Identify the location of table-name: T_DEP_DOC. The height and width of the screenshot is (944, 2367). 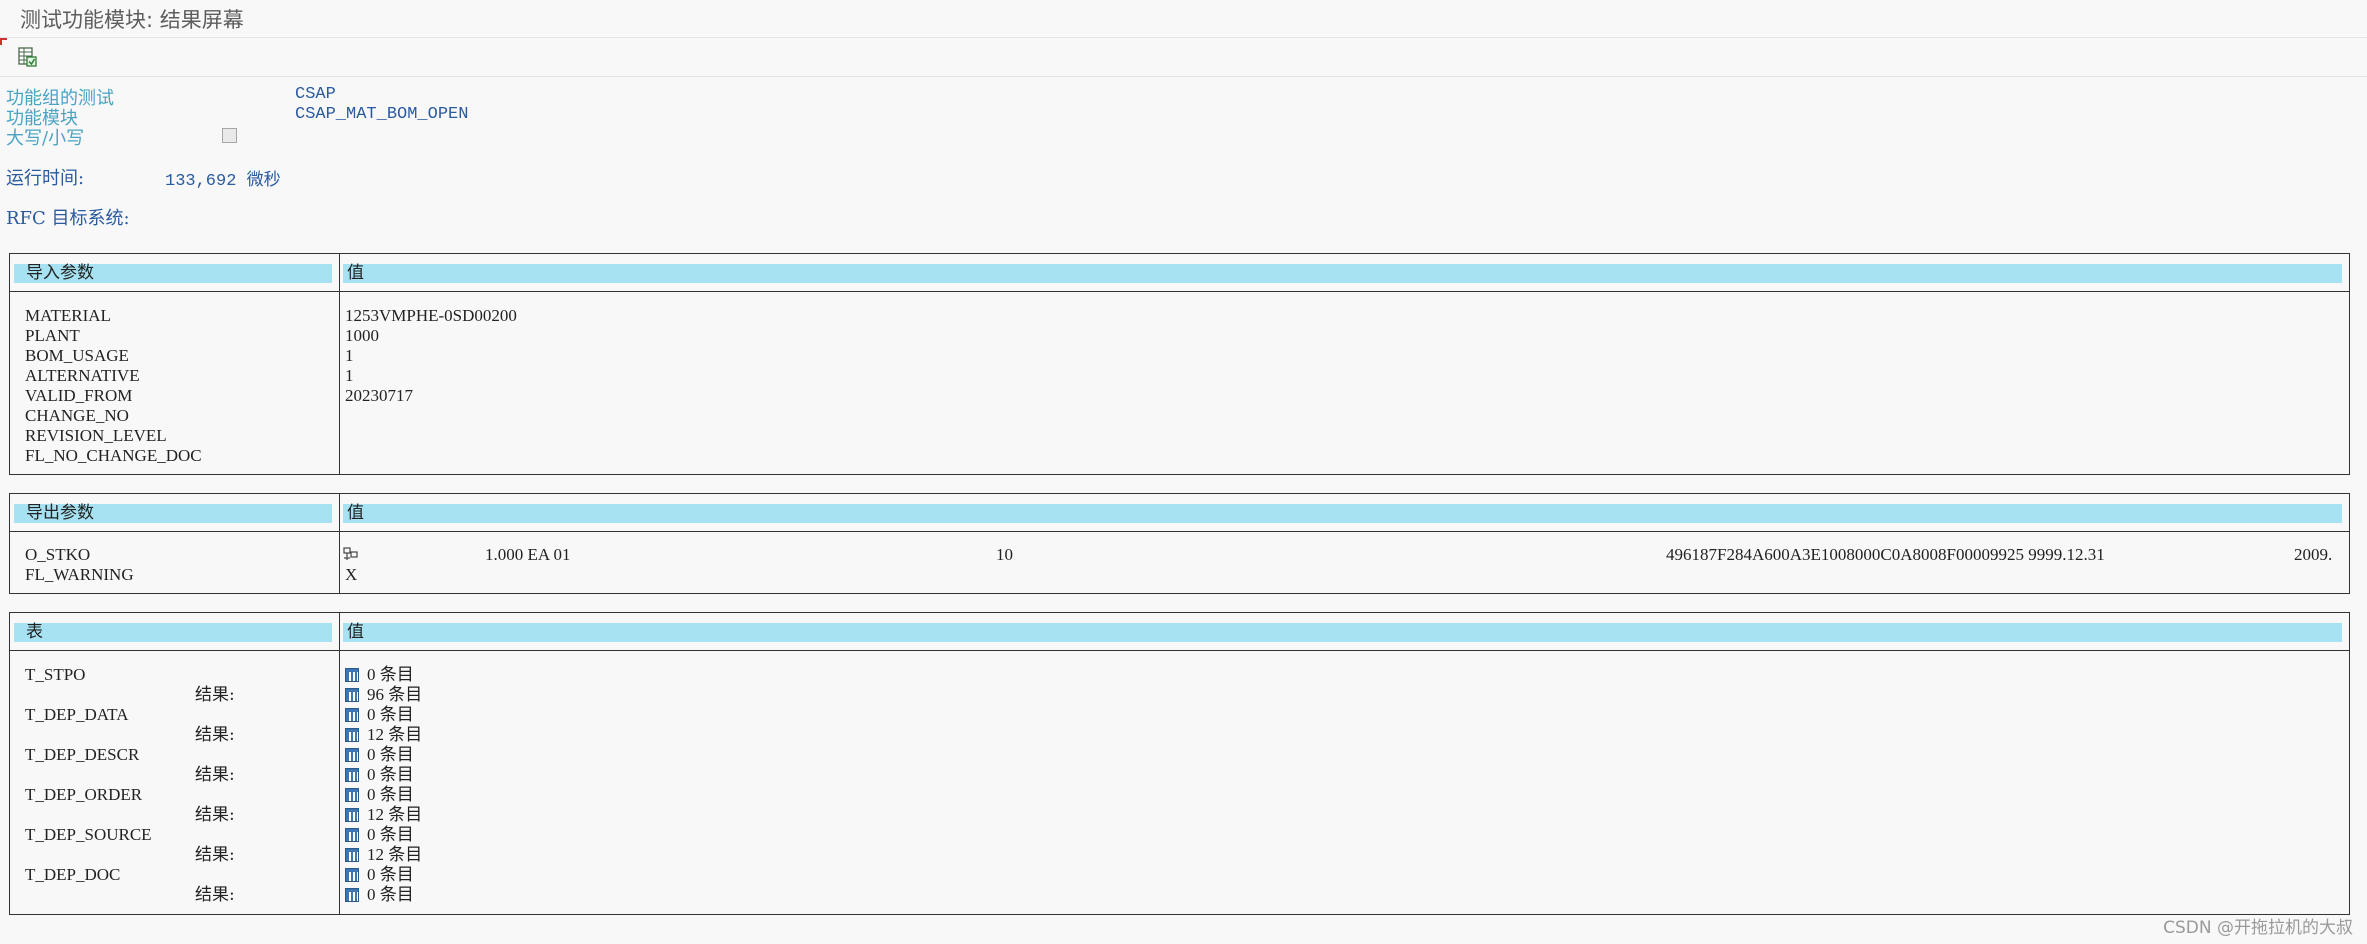
(73, 874).